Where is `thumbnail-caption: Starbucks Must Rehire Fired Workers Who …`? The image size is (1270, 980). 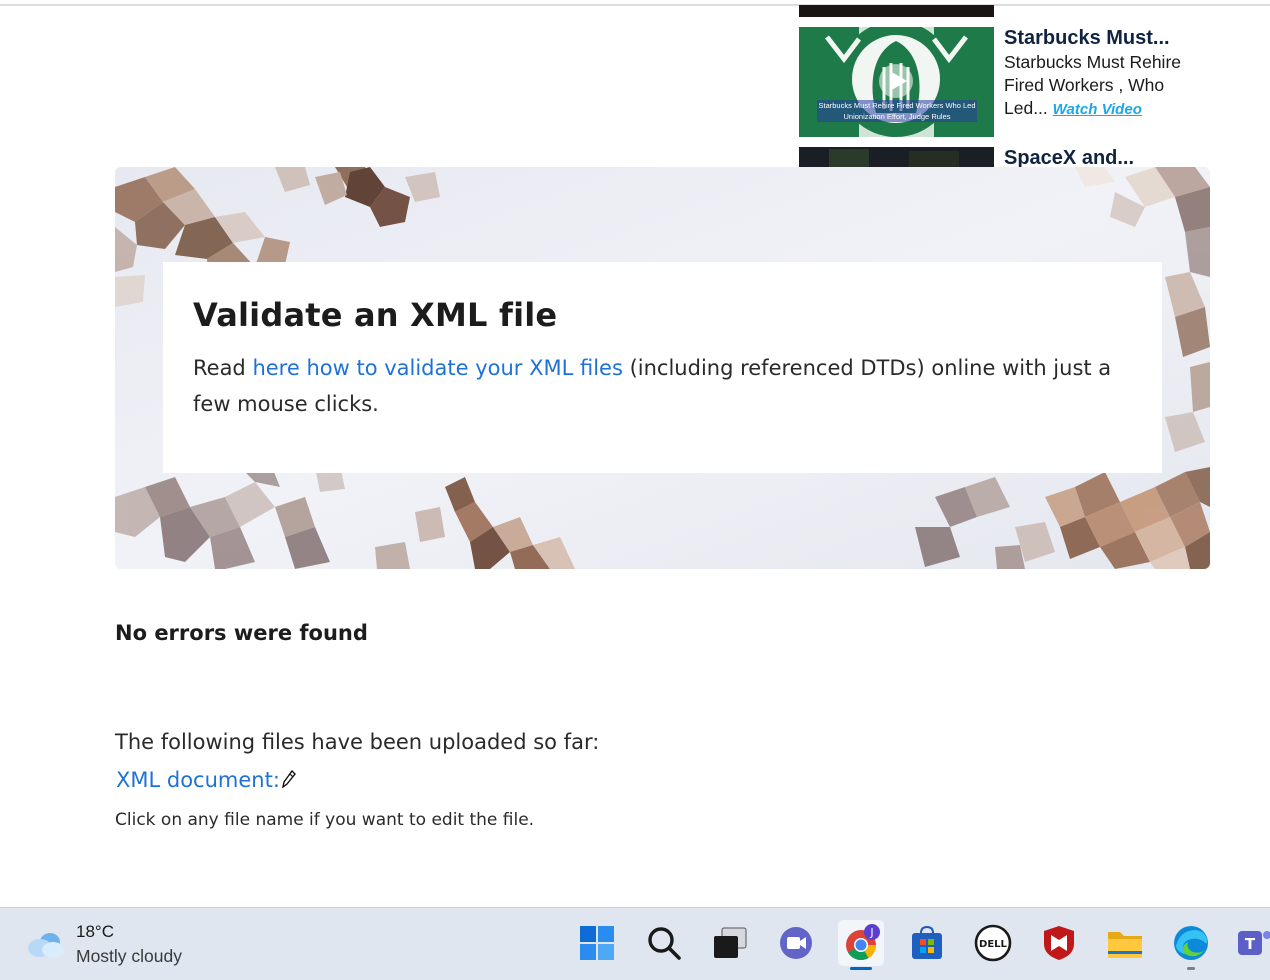
thumbnail-caption: Starbucks Must Rehire Fired Workers Who … is located at coordinates (897, 111).